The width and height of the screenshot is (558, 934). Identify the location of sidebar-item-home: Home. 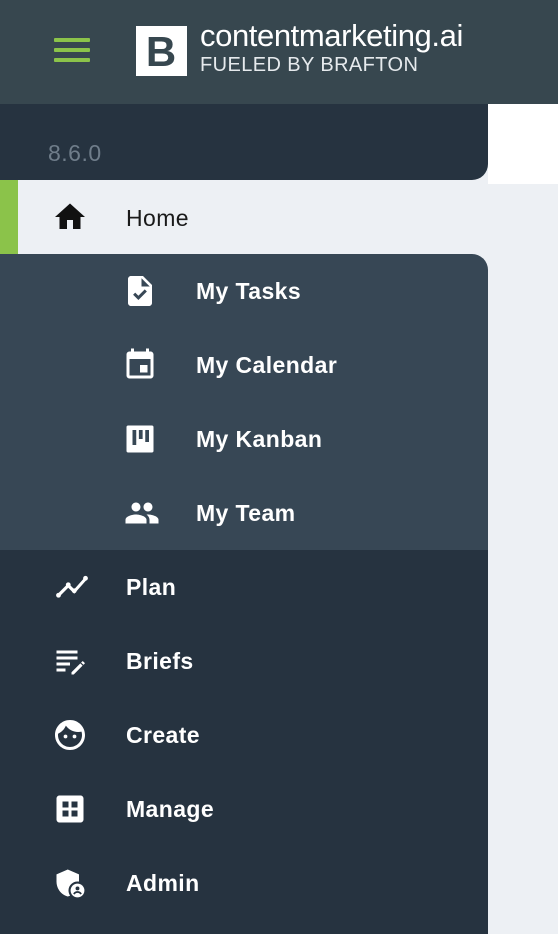
(244, 217).